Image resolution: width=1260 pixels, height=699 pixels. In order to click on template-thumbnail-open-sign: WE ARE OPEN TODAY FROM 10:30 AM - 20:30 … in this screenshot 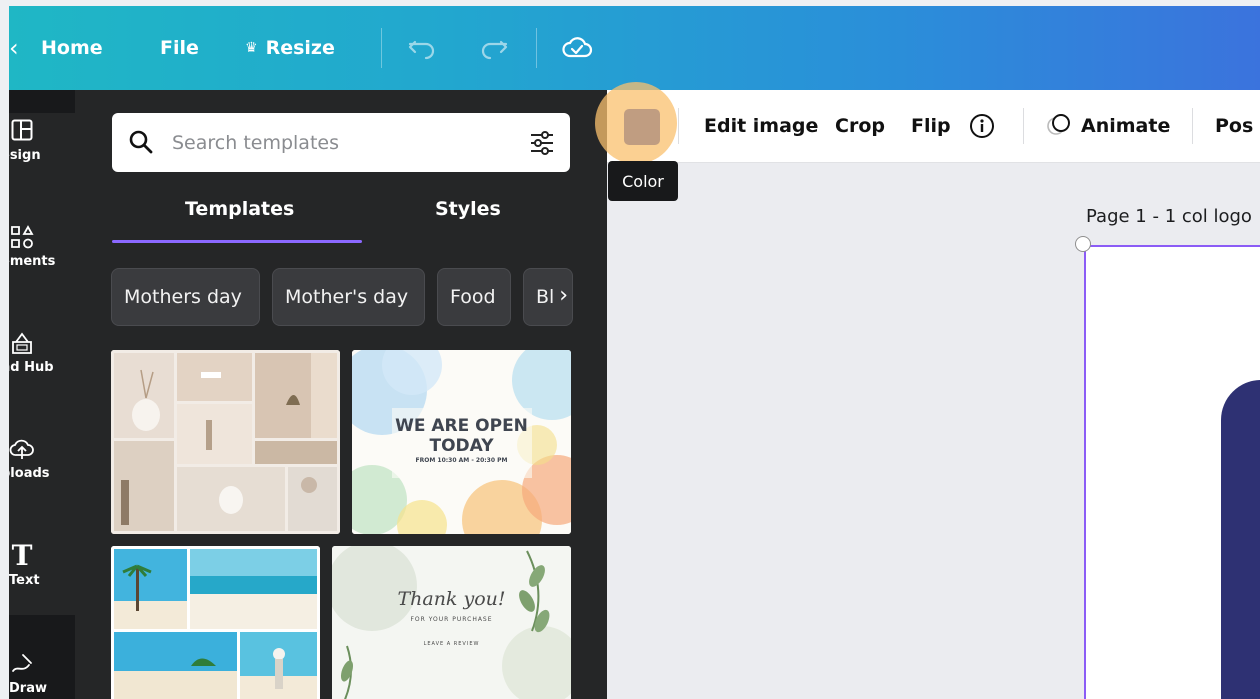, I will do `click(461, 442)`.